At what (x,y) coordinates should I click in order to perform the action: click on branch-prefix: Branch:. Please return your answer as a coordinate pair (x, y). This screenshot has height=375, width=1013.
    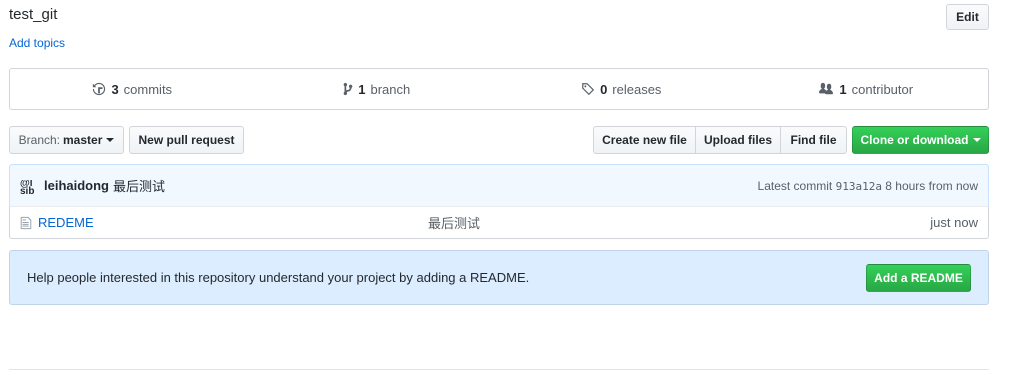
    Looking at the image, I should click on (39, 140).